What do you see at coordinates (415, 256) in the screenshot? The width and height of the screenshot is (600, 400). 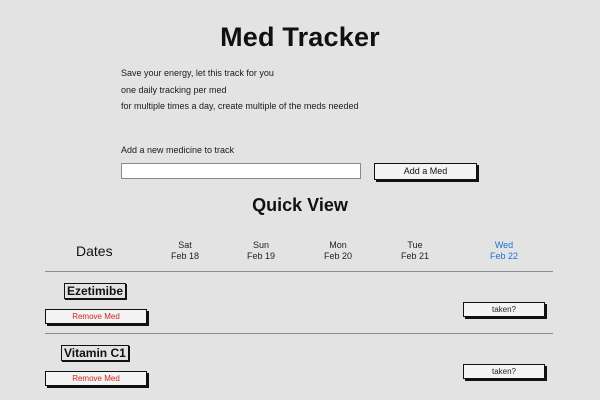 I see `day-date: Feb 21` at bounding box center [415, 256].